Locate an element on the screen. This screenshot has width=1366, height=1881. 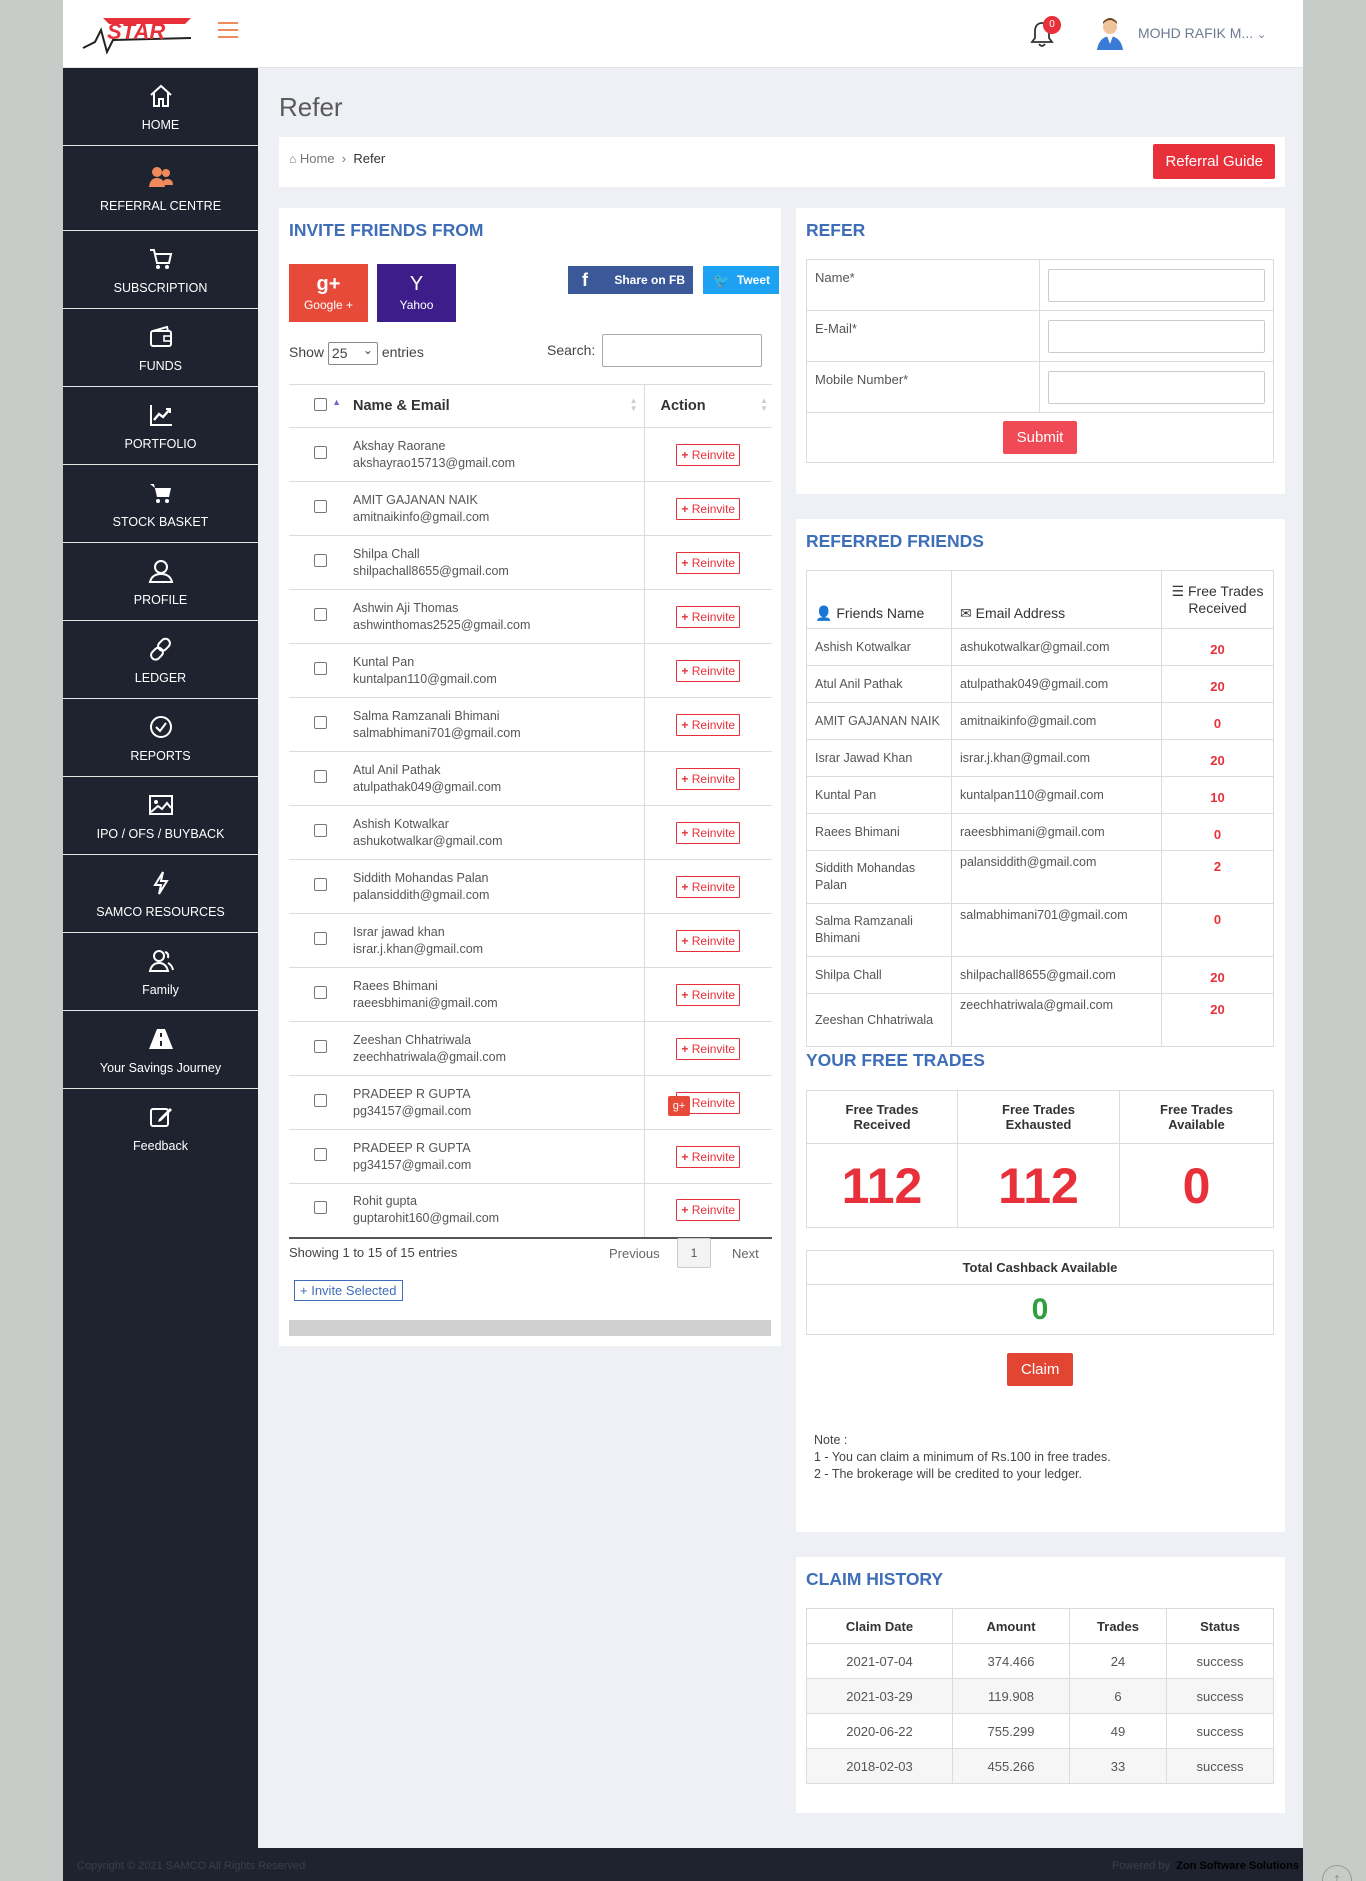
yahoo-button: Y Yahoo is located at coordinates (416, 293).